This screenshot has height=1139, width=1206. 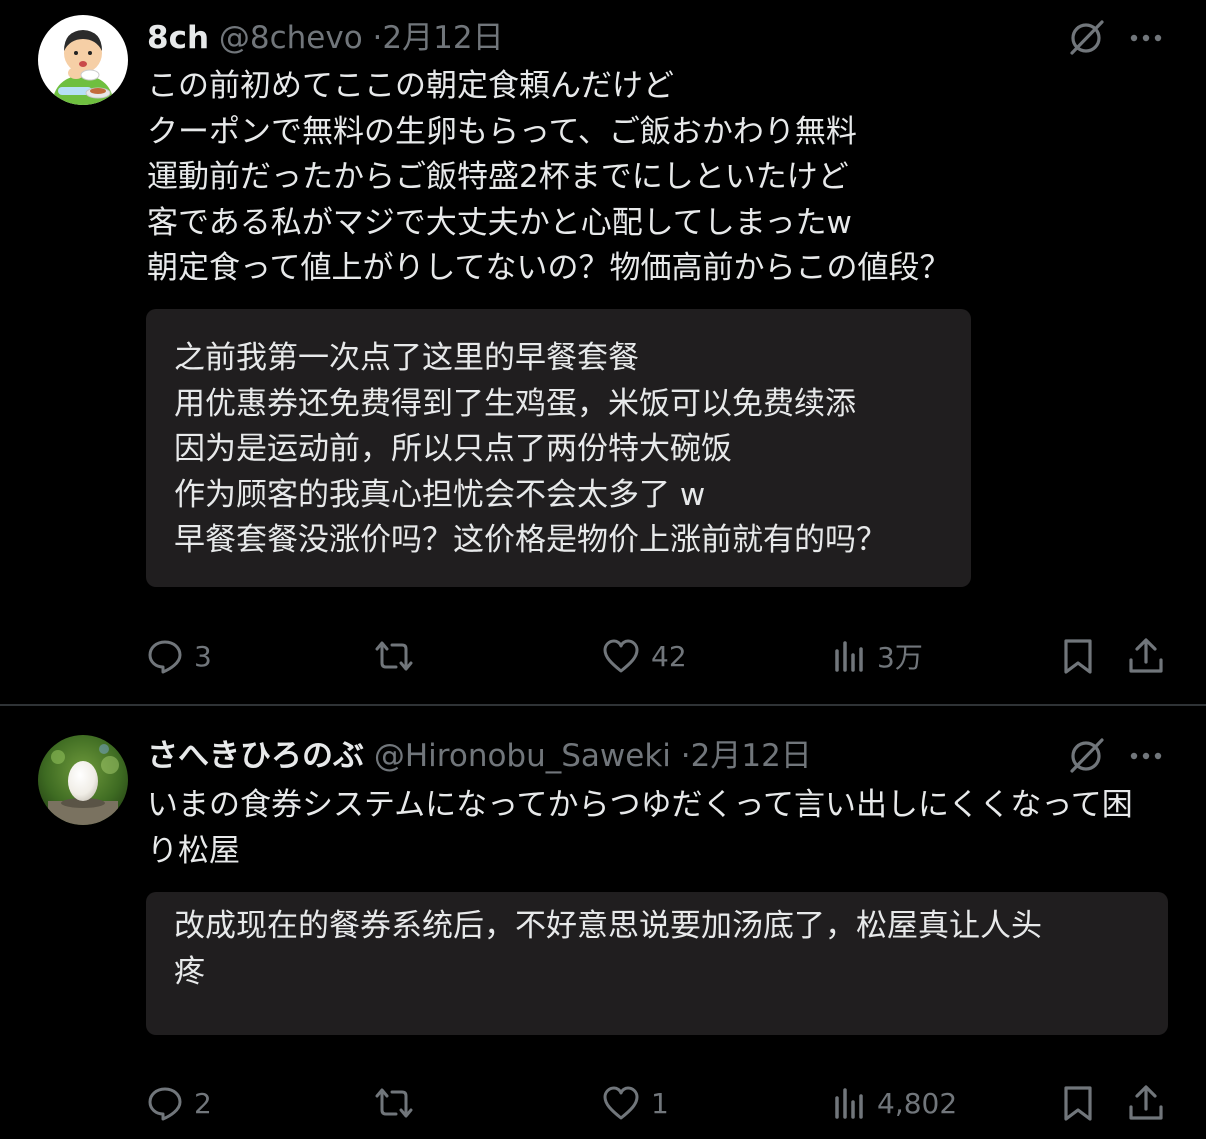 I want to click on views-count: 4,802, so click(x=917, y=1103).